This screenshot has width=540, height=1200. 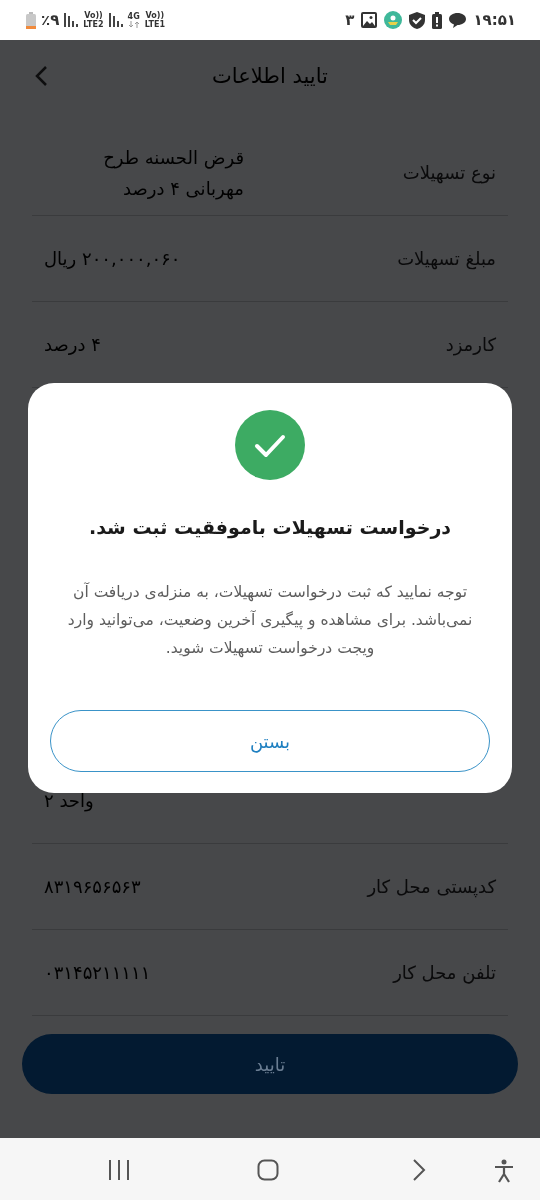 I want to click on field-value: ۴ درصد, so click(x=72, y=345).